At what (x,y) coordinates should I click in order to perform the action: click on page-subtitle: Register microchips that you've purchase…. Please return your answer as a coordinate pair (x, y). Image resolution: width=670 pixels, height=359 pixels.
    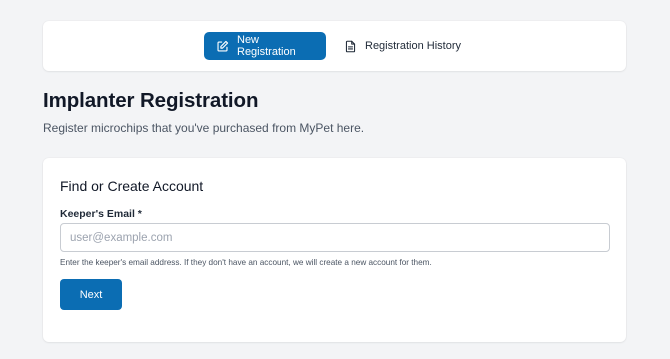
    Looking at the image, I should click on (204, 128).